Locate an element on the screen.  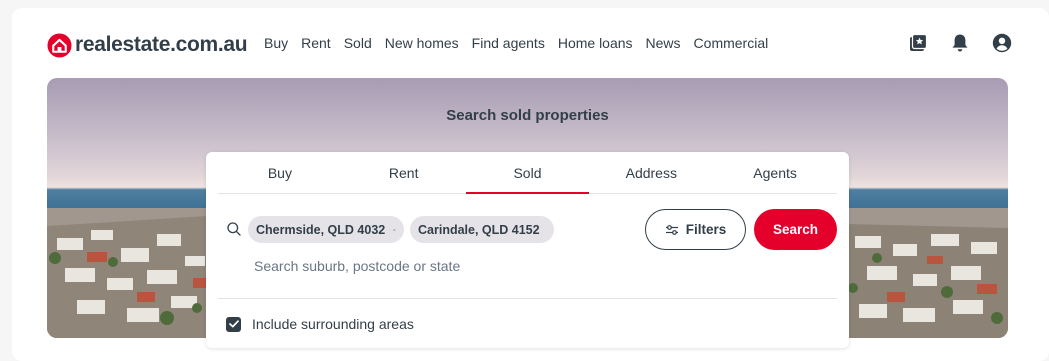
search-row: Chermside, QLD 4032 Carindale, QLD 4152 is located at coordinates (527, 230).